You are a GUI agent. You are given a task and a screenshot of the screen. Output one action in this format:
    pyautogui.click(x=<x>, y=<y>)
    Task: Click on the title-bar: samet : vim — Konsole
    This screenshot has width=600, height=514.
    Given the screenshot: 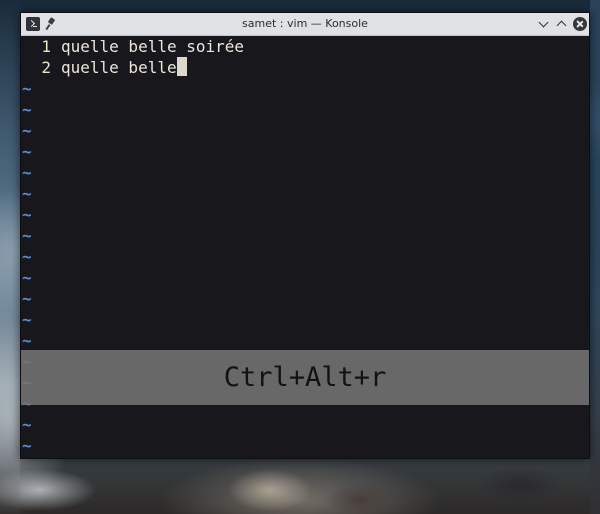 What is the action you would take?
    pyautogui.click(x=305, y=24)
    